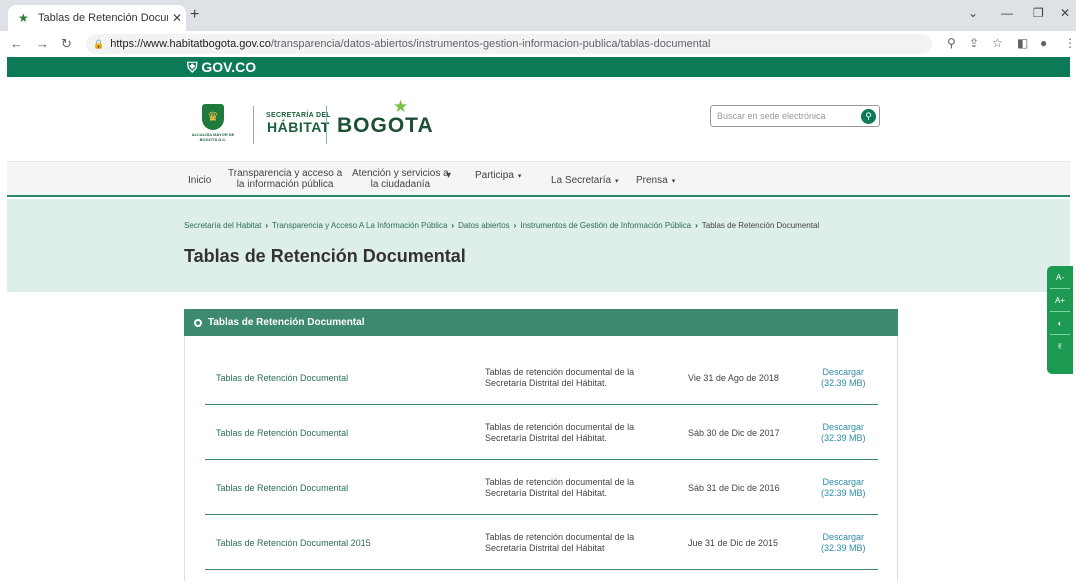 The height and width of the screenshot is (581, 1076). What do you see at coordinates (484, 225) in the screenshot?
I see `breadcrumb-item: Datos abiertos` at bounding box center [484, 225].